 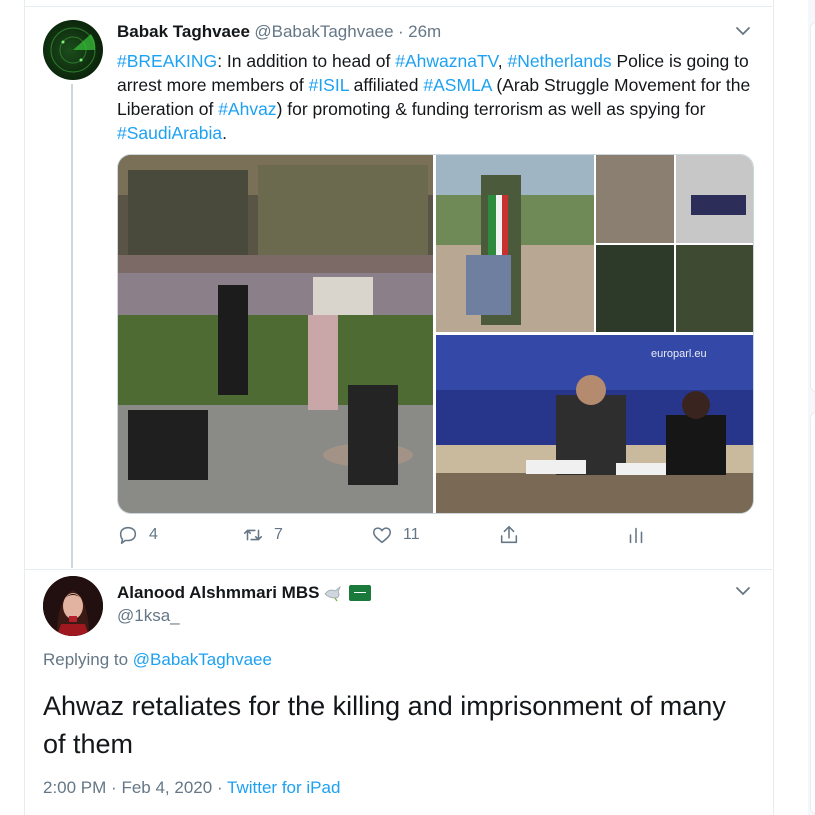 I want to click on tweet-header: Babak Taghvaee @BabakTaghvaee · 26m, so click(x=279, y=32).